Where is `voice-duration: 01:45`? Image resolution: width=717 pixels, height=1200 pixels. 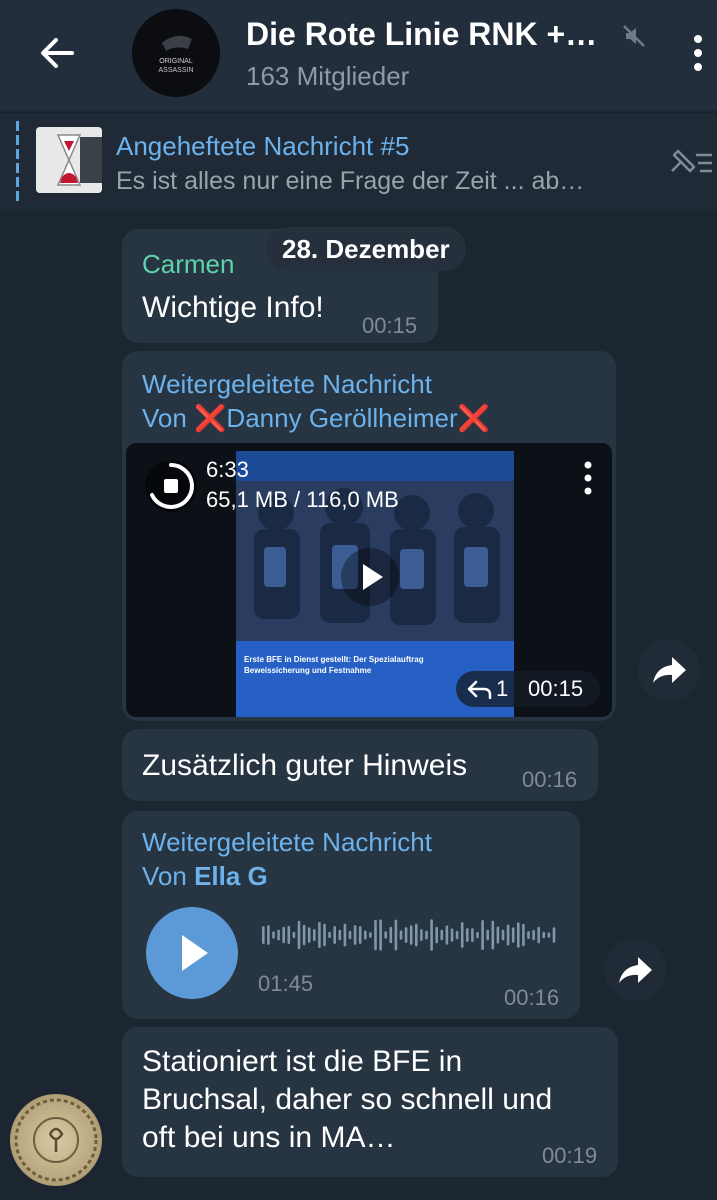
voice-duration: 01:45 is located at coordinates (286, 983).